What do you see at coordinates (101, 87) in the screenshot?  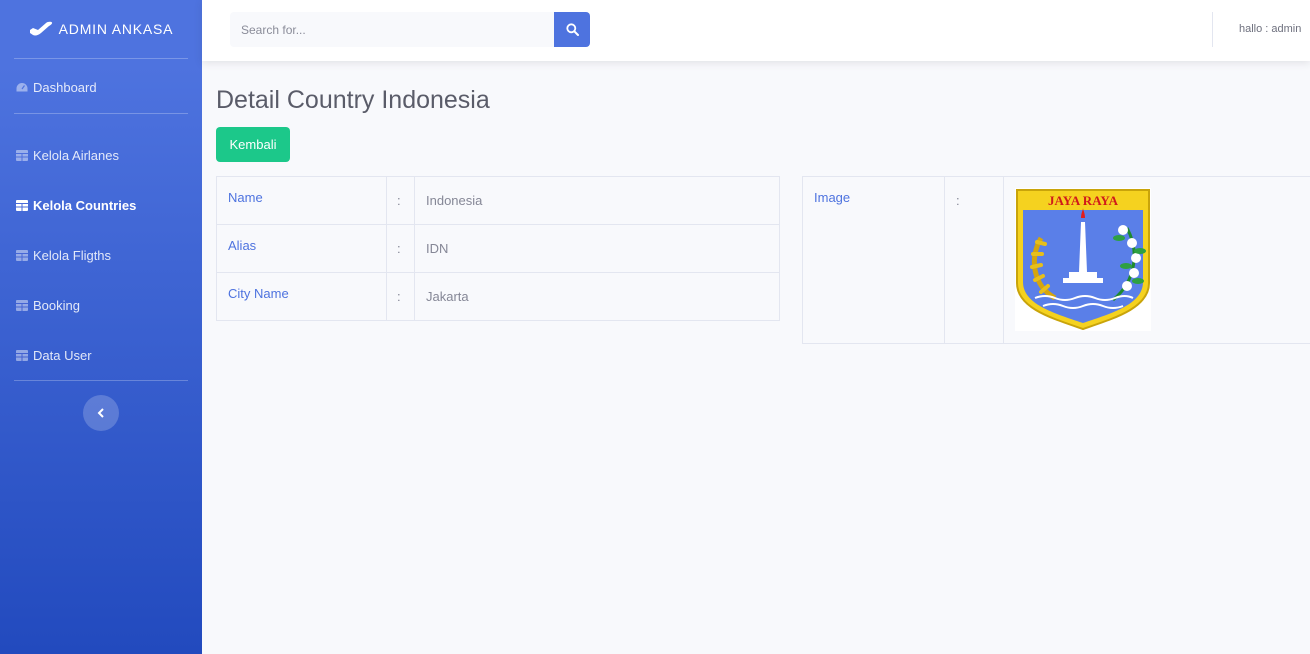 I see `sidebar-item-dashboard: Dashboard` at bounding box center [101, 87].